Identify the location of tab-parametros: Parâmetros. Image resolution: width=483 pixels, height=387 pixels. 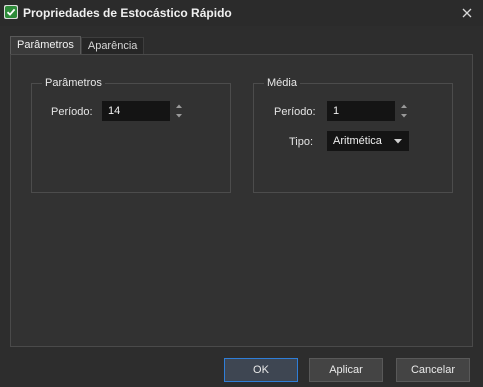
(45, 45).